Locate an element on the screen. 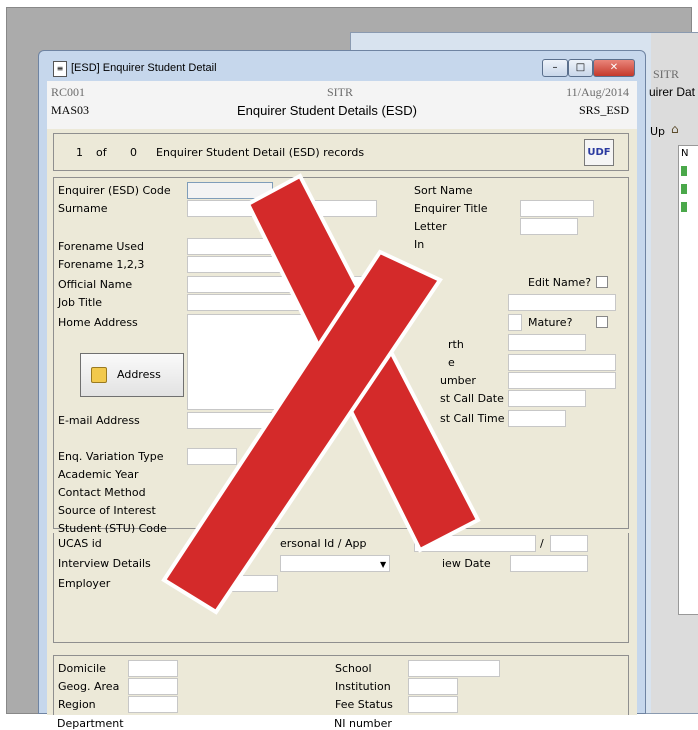 The height and width of the screenshot is (730, 698). address-button-label: Address is located at coordinates (139, 374).